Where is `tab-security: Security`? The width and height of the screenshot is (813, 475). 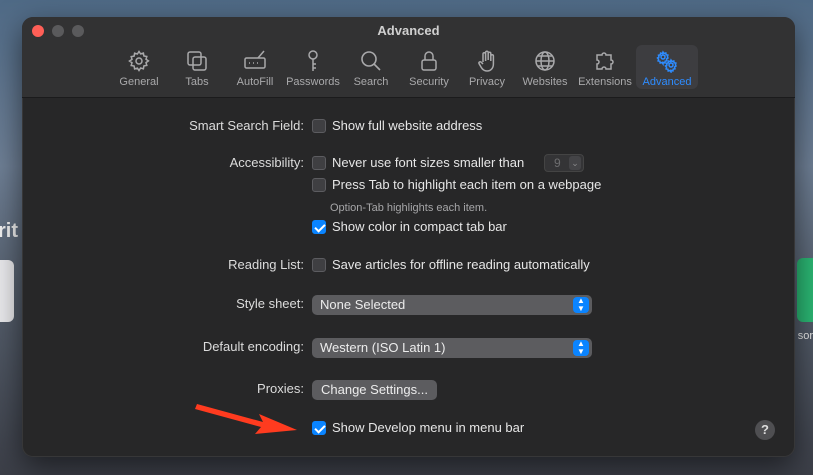
tab-security: Security is located at coordinates (429, 67).